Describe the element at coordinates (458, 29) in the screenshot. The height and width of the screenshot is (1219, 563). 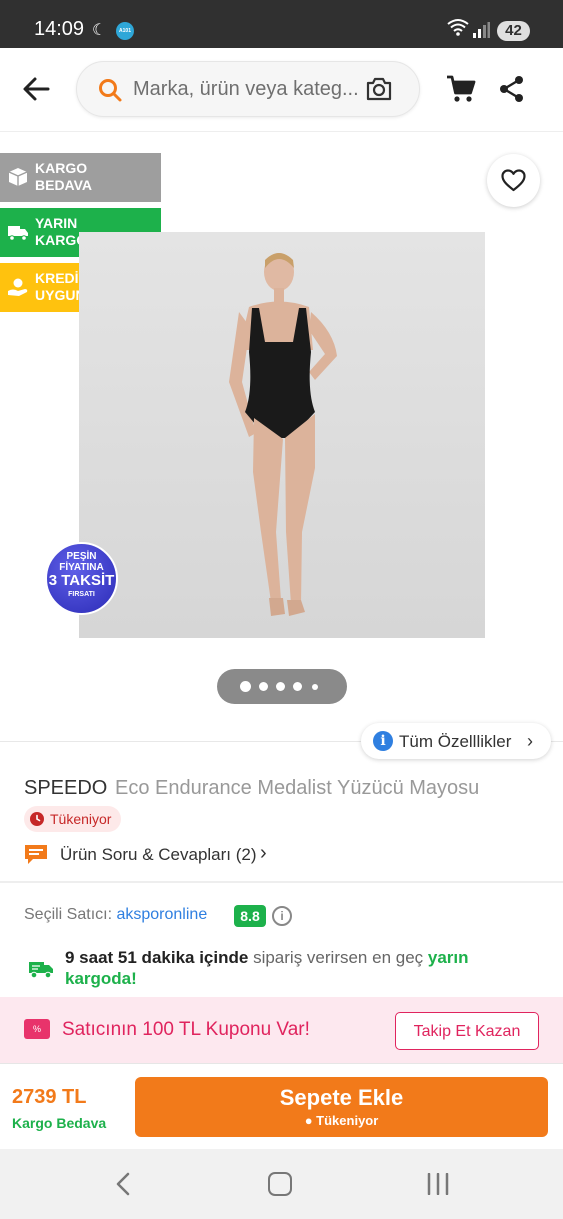
I see `wifi-icon` at that location.